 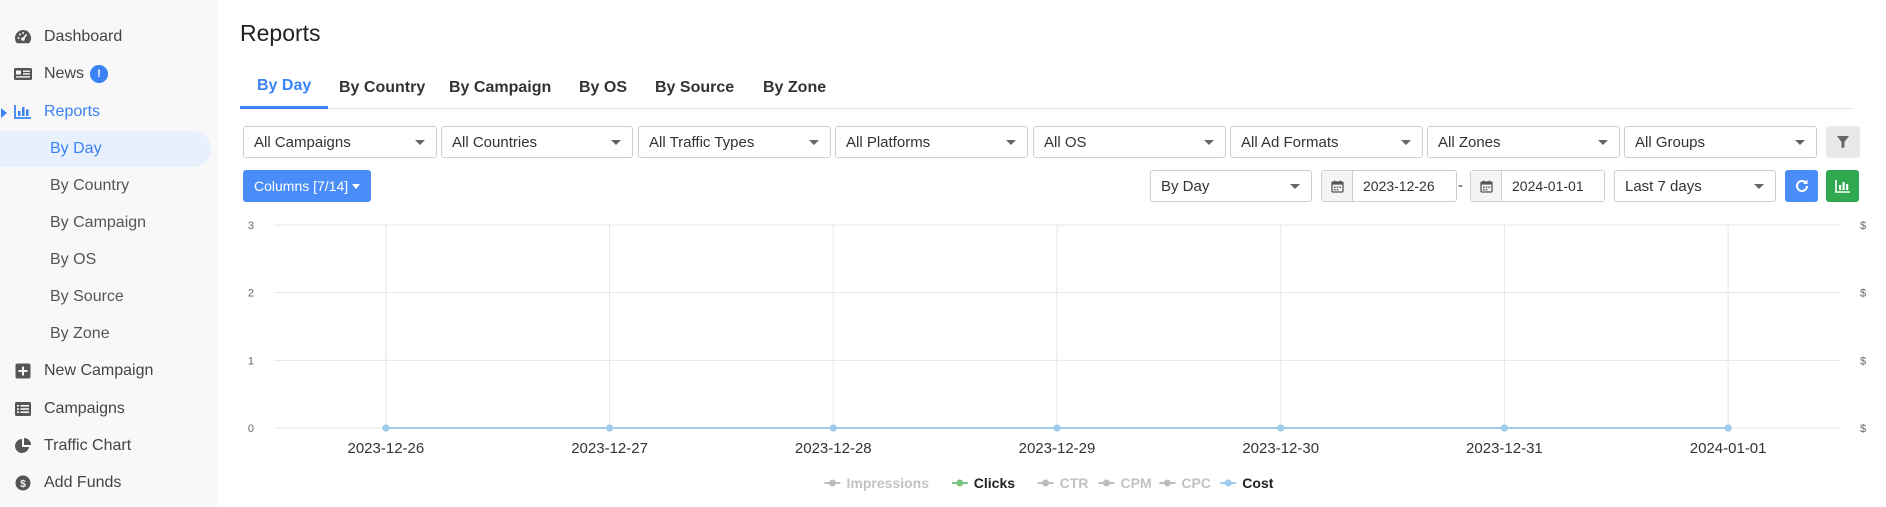 I want to click on sidebar-item-label: Reports, so click(x=72, y=111).